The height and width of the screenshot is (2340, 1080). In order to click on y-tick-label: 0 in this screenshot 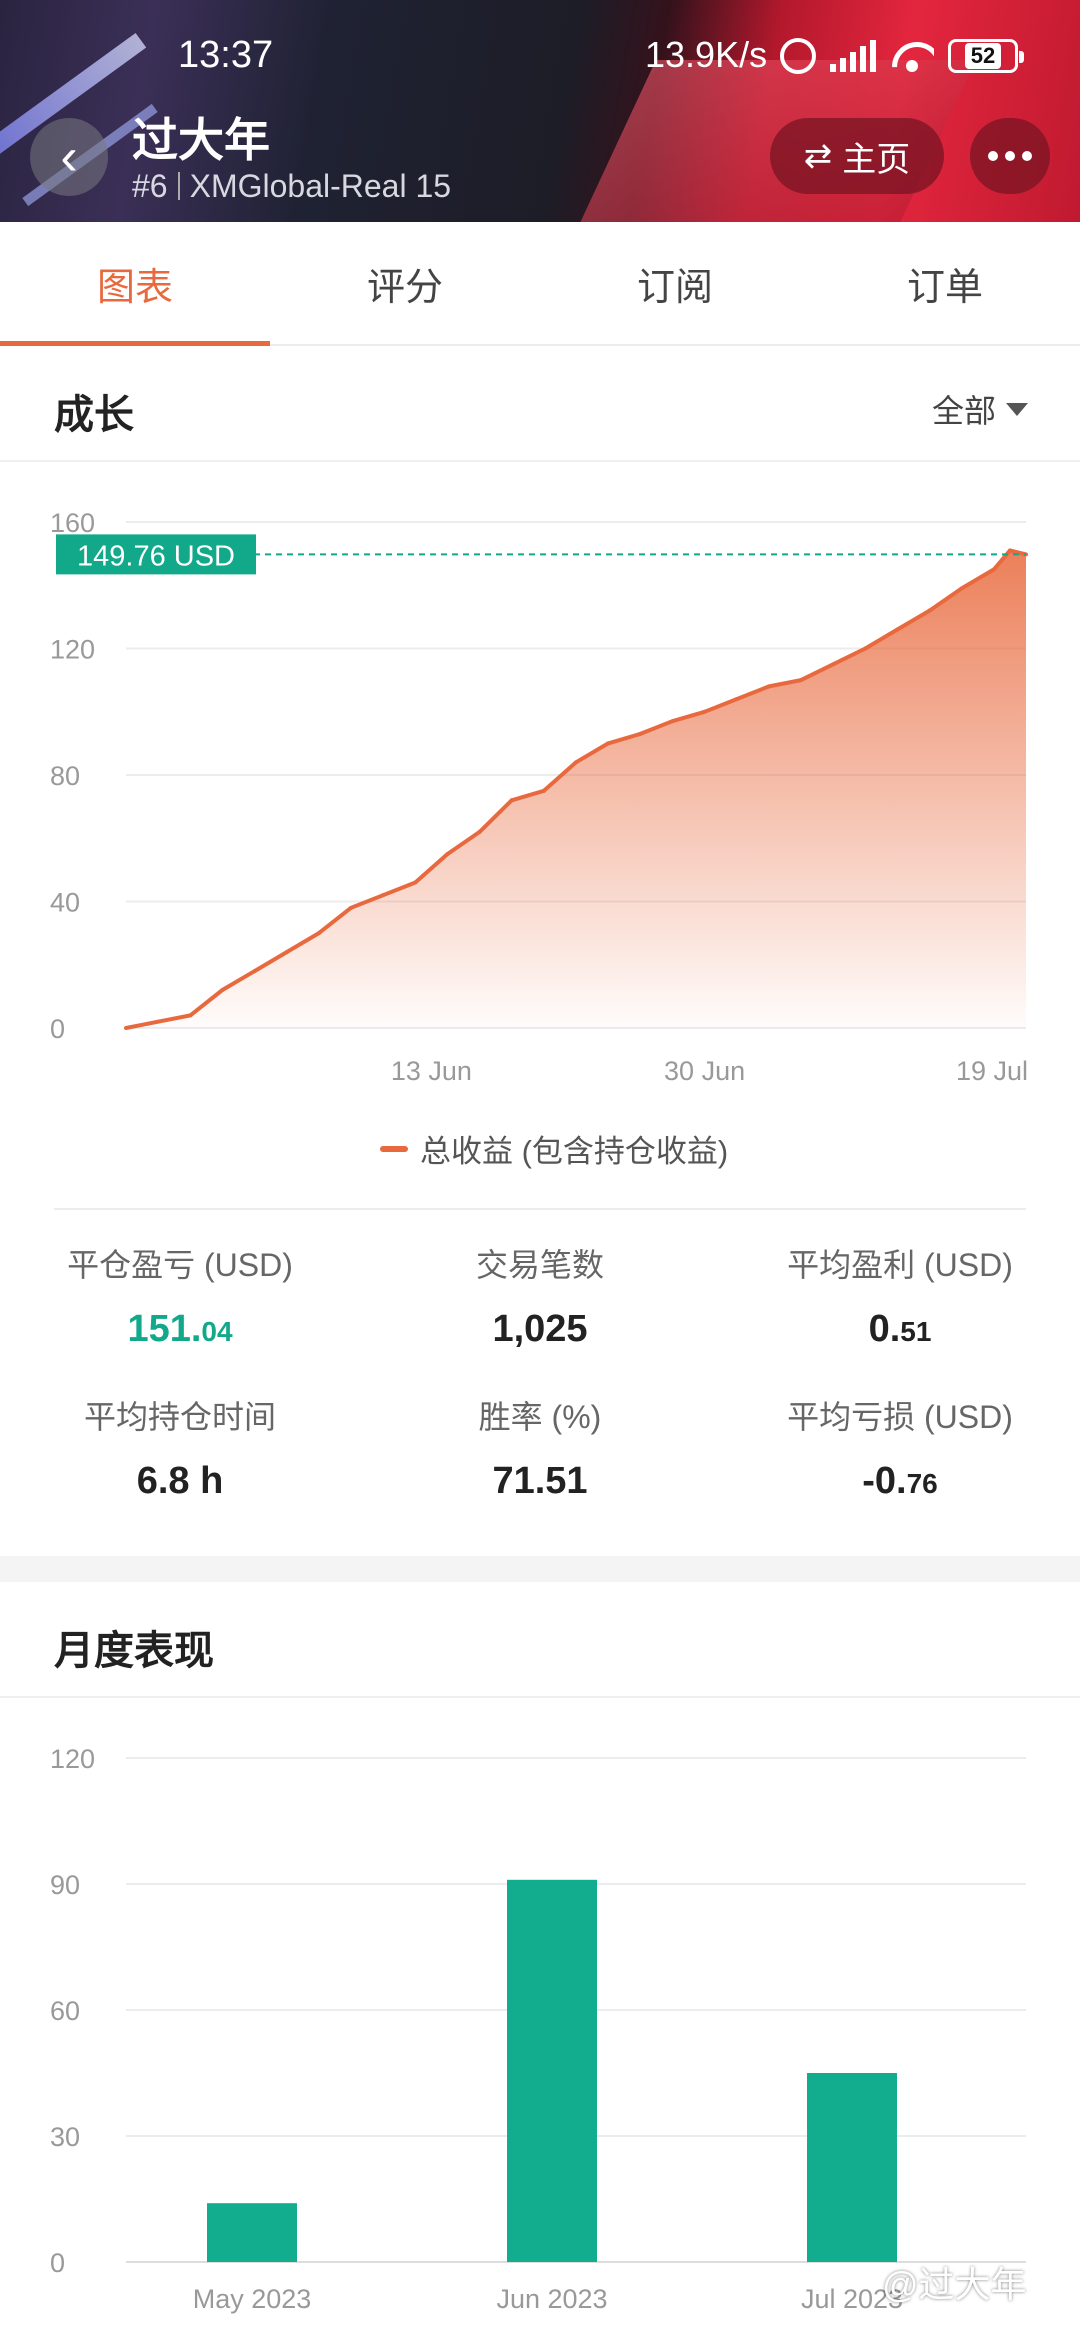, I will do `click(57, 2263)`.